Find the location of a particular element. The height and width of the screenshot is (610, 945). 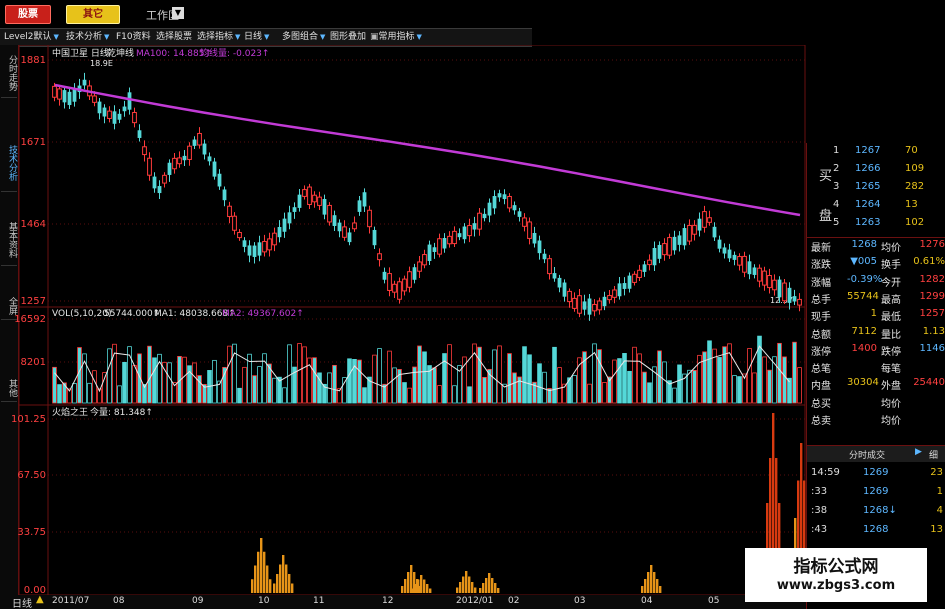

quote-value: -0.39% is located at coordinates (865, 279).